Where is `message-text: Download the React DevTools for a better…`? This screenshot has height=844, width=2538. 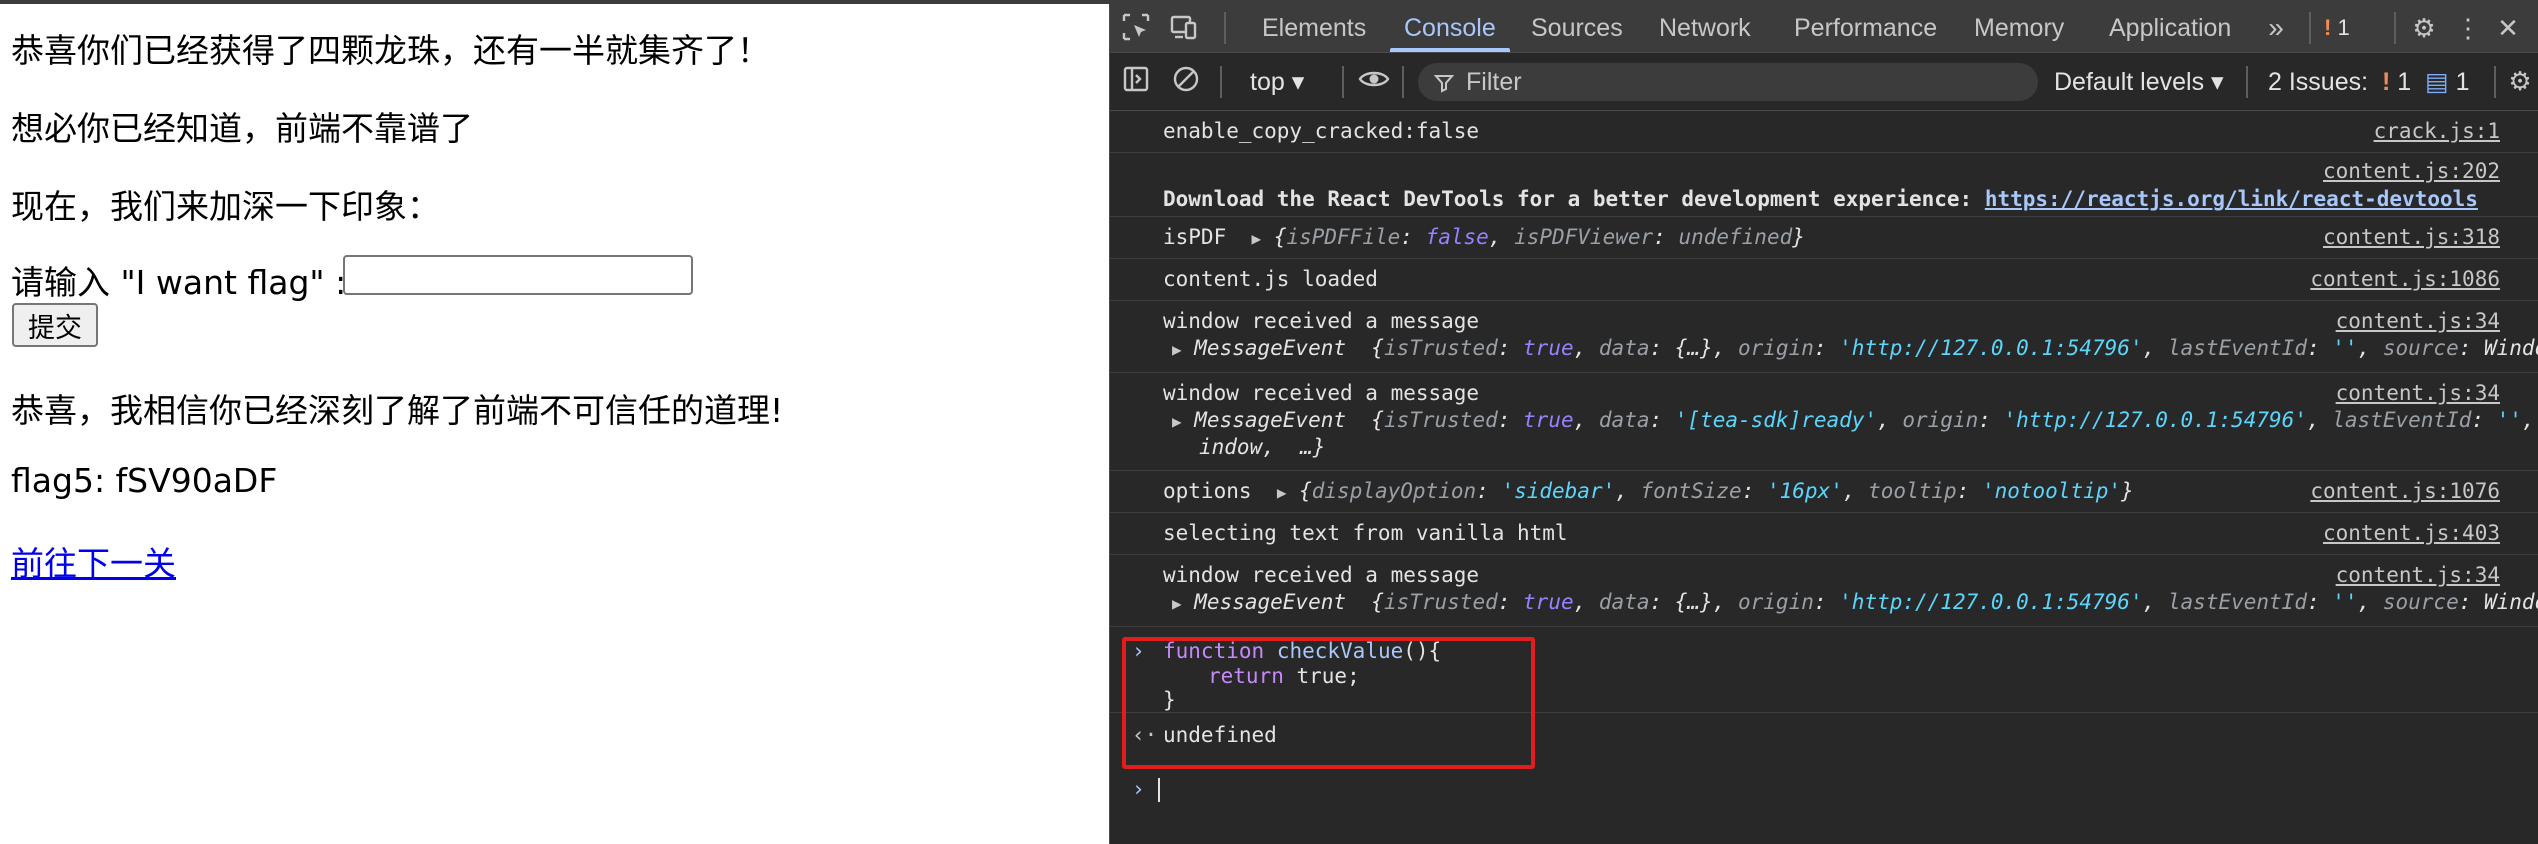
message-text: Download the React DevTools for a better… is located at coordinates (1820, 199).